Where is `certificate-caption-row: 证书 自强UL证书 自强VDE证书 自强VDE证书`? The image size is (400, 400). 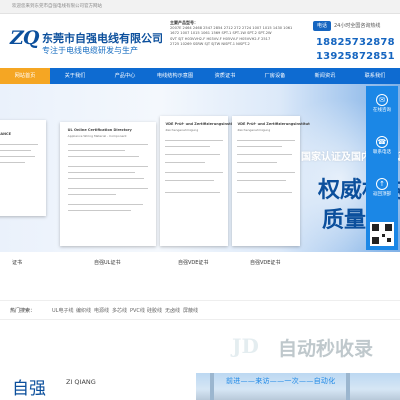
certificate-caption-row: 证书 自强UL证书 自强VDE证书 自强VDE证书 is located at coordinates (200, 266).